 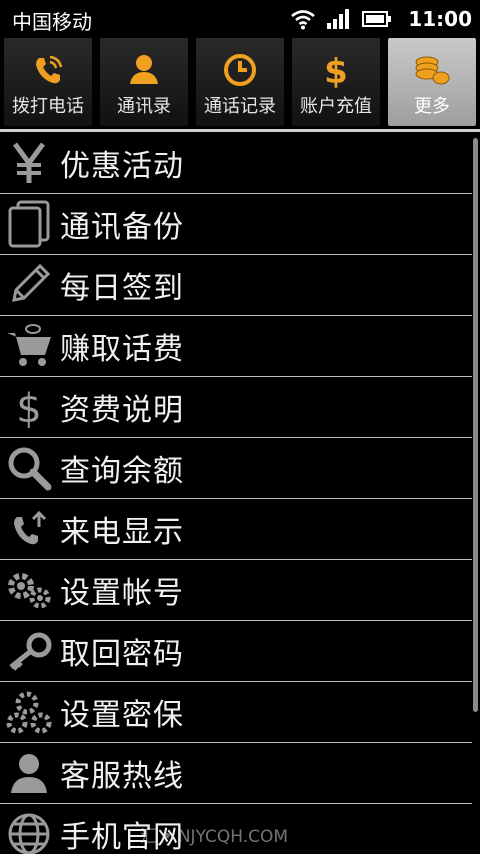 I want to click on menu-item-balance: 查询余额, so click(x=236, y=468).